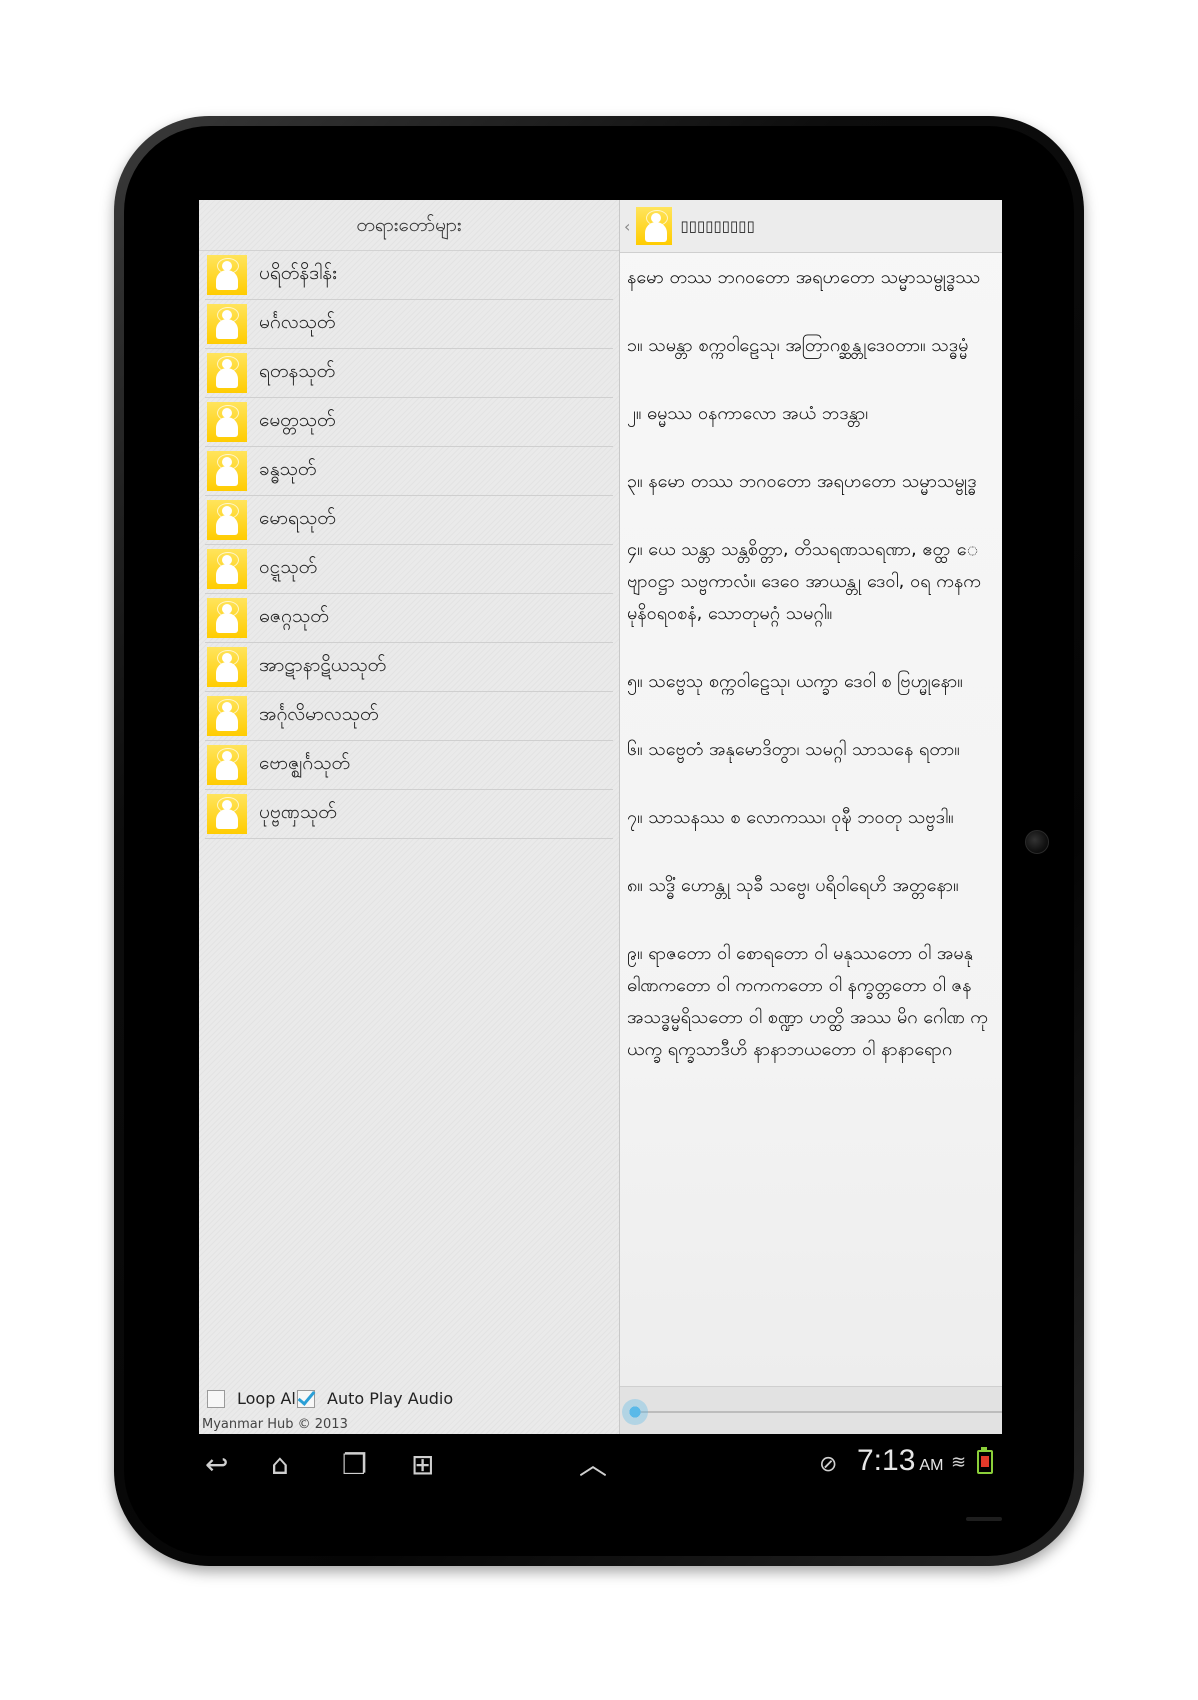 The width and height of the screenshot is (1198, 1700). What do you see at coordinates (297, 322) in the screenshot?
I see `list-item-label: မင်္ဂလသုတ်` at bounding box center [297, 322].